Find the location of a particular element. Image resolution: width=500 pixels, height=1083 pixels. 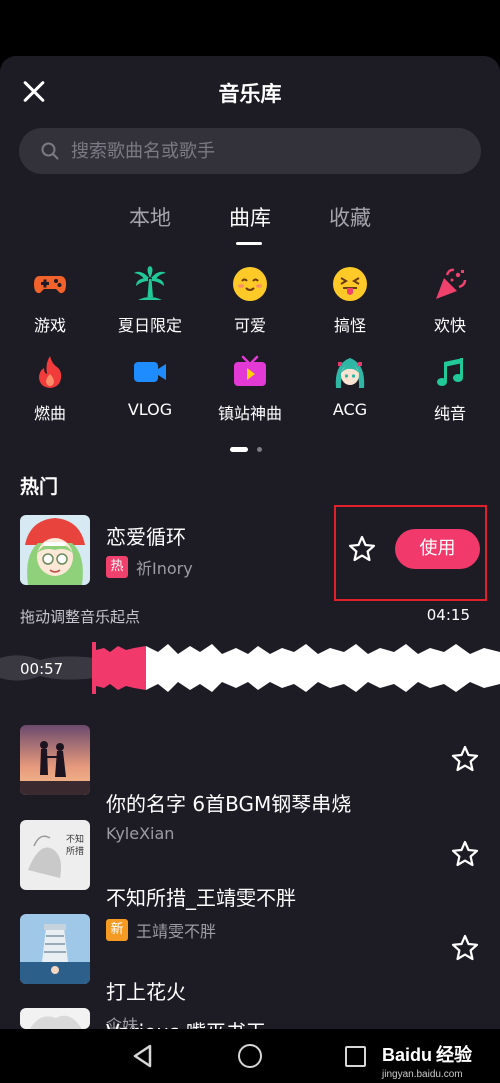

baidu-watermark-logo: Baidu 经验 jingyan.baidu.com is located at coordinates (427, 1062).